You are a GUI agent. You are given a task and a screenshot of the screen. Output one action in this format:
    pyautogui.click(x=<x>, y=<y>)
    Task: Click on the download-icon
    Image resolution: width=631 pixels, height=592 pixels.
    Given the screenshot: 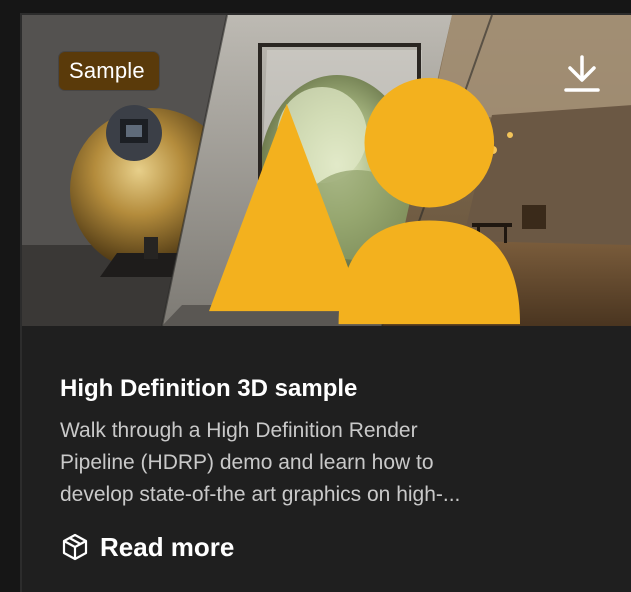 What is the action you would take?
    pyautogui.click(x=582, y=73)
    